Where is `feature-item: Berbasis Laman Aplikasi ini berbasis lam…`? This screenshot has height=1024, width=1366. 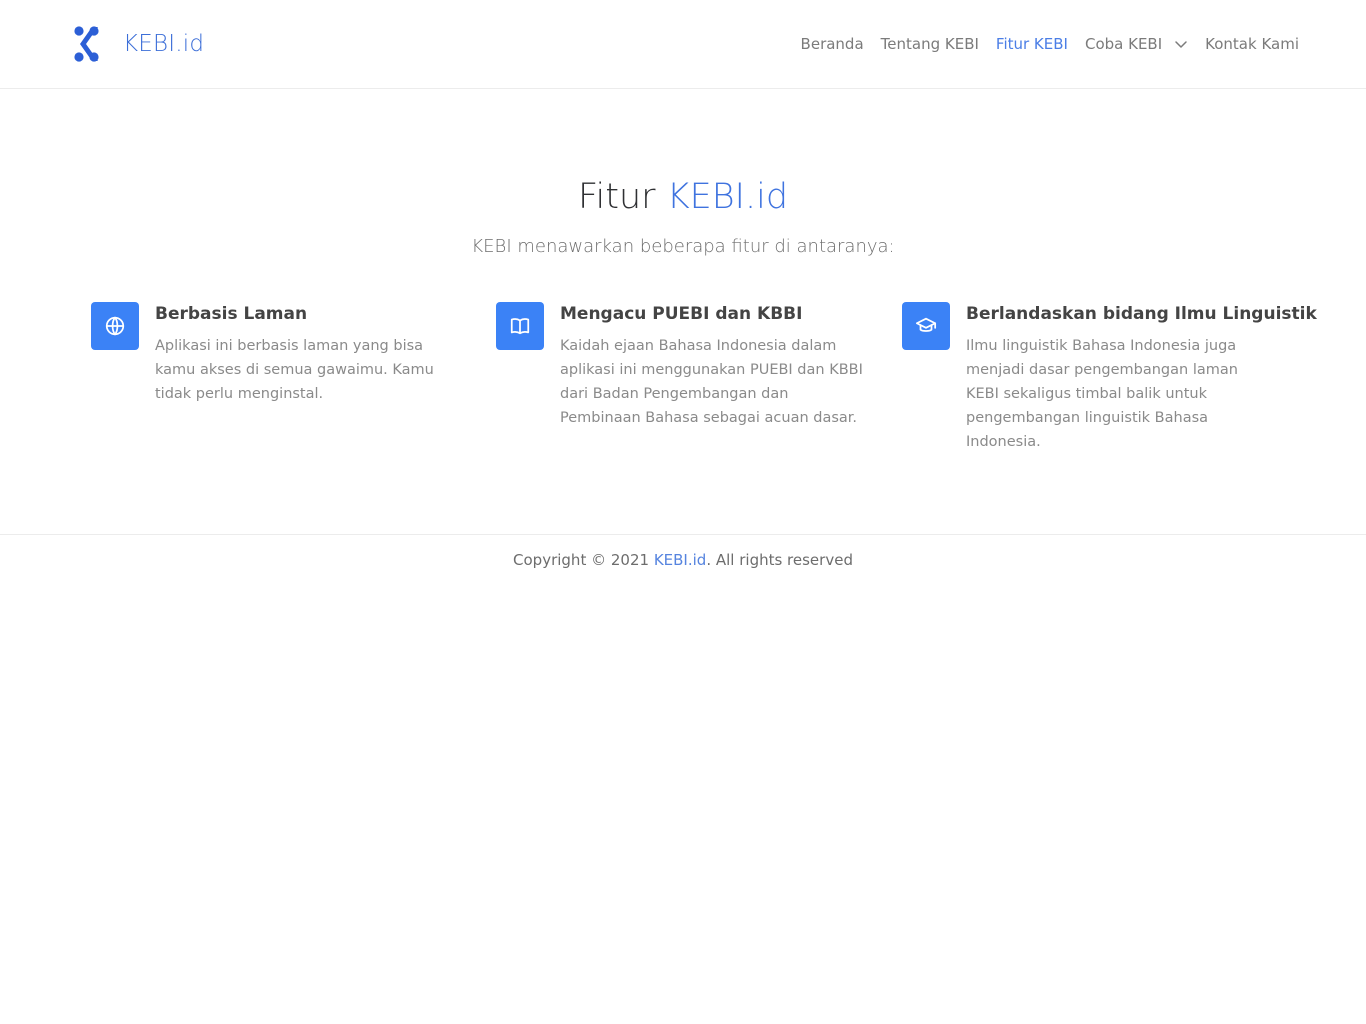 feature-item: Berbasis Laman Aplikasi ini berbasis lam… is located at coordinates (271, 354).